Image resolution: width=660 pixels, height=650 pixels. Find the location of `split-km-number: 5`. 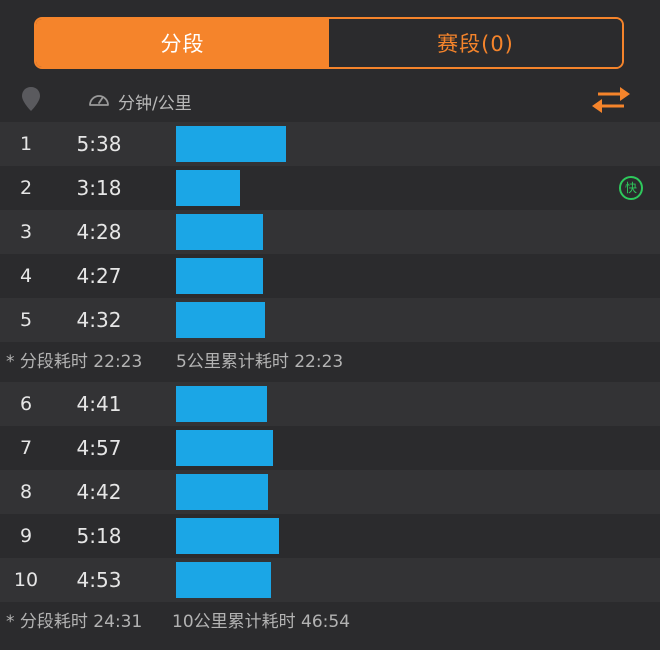

split-km-number: 5 is located at coordinates (26, 320).